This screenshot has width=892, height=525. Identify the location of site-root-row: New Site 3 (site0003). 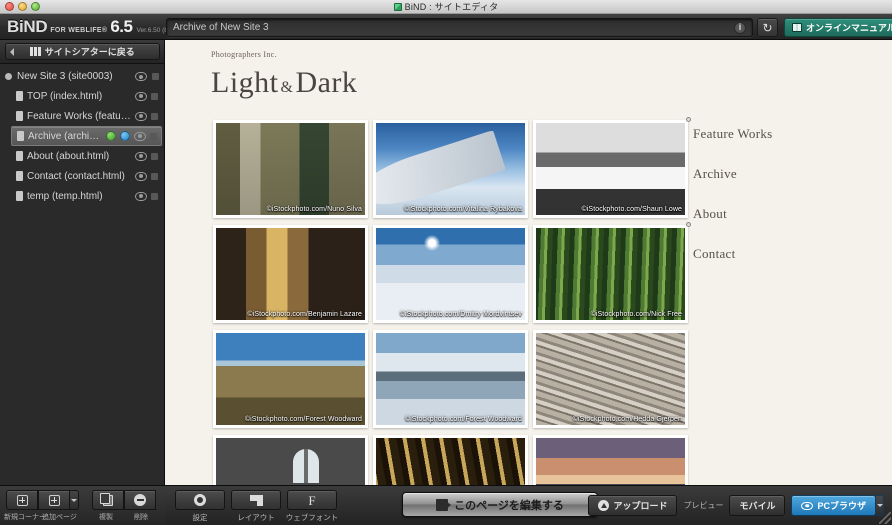
(82, 76).